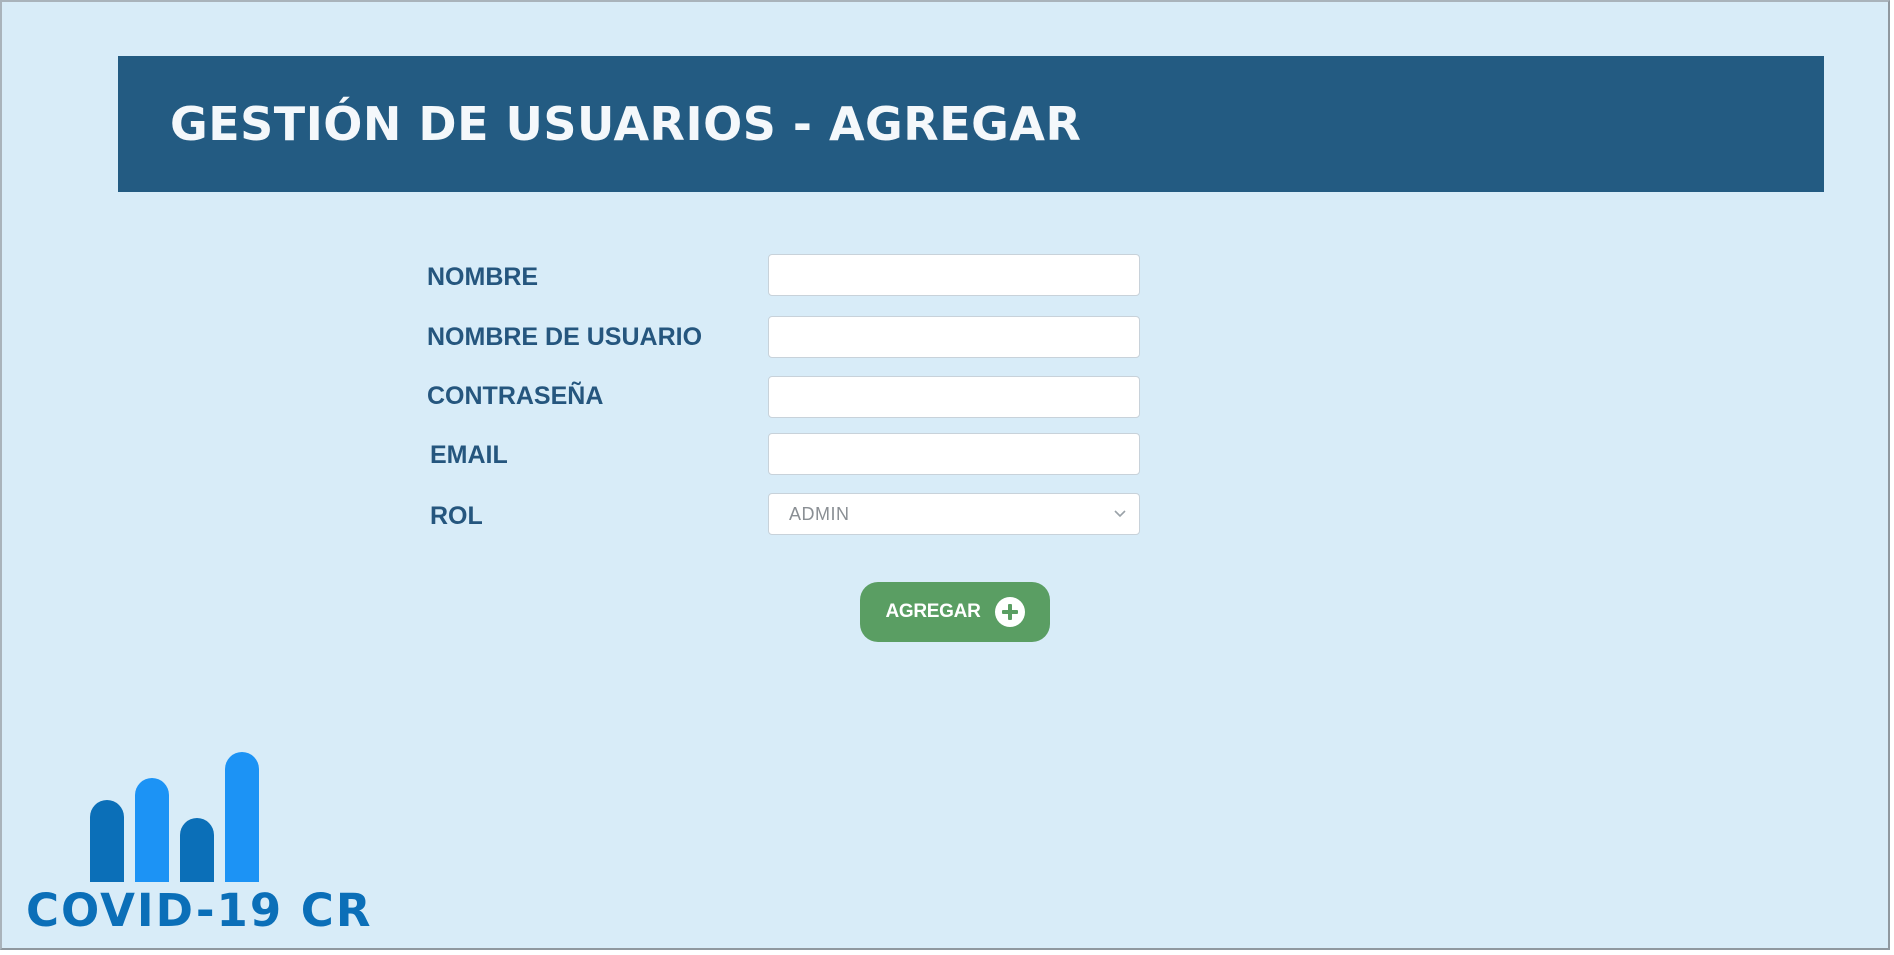 This screenshot has width=1894, height=955. Describe the element at coordinates (1009, 612) in the screenshot. I see `plus-circle-icon` at that location.